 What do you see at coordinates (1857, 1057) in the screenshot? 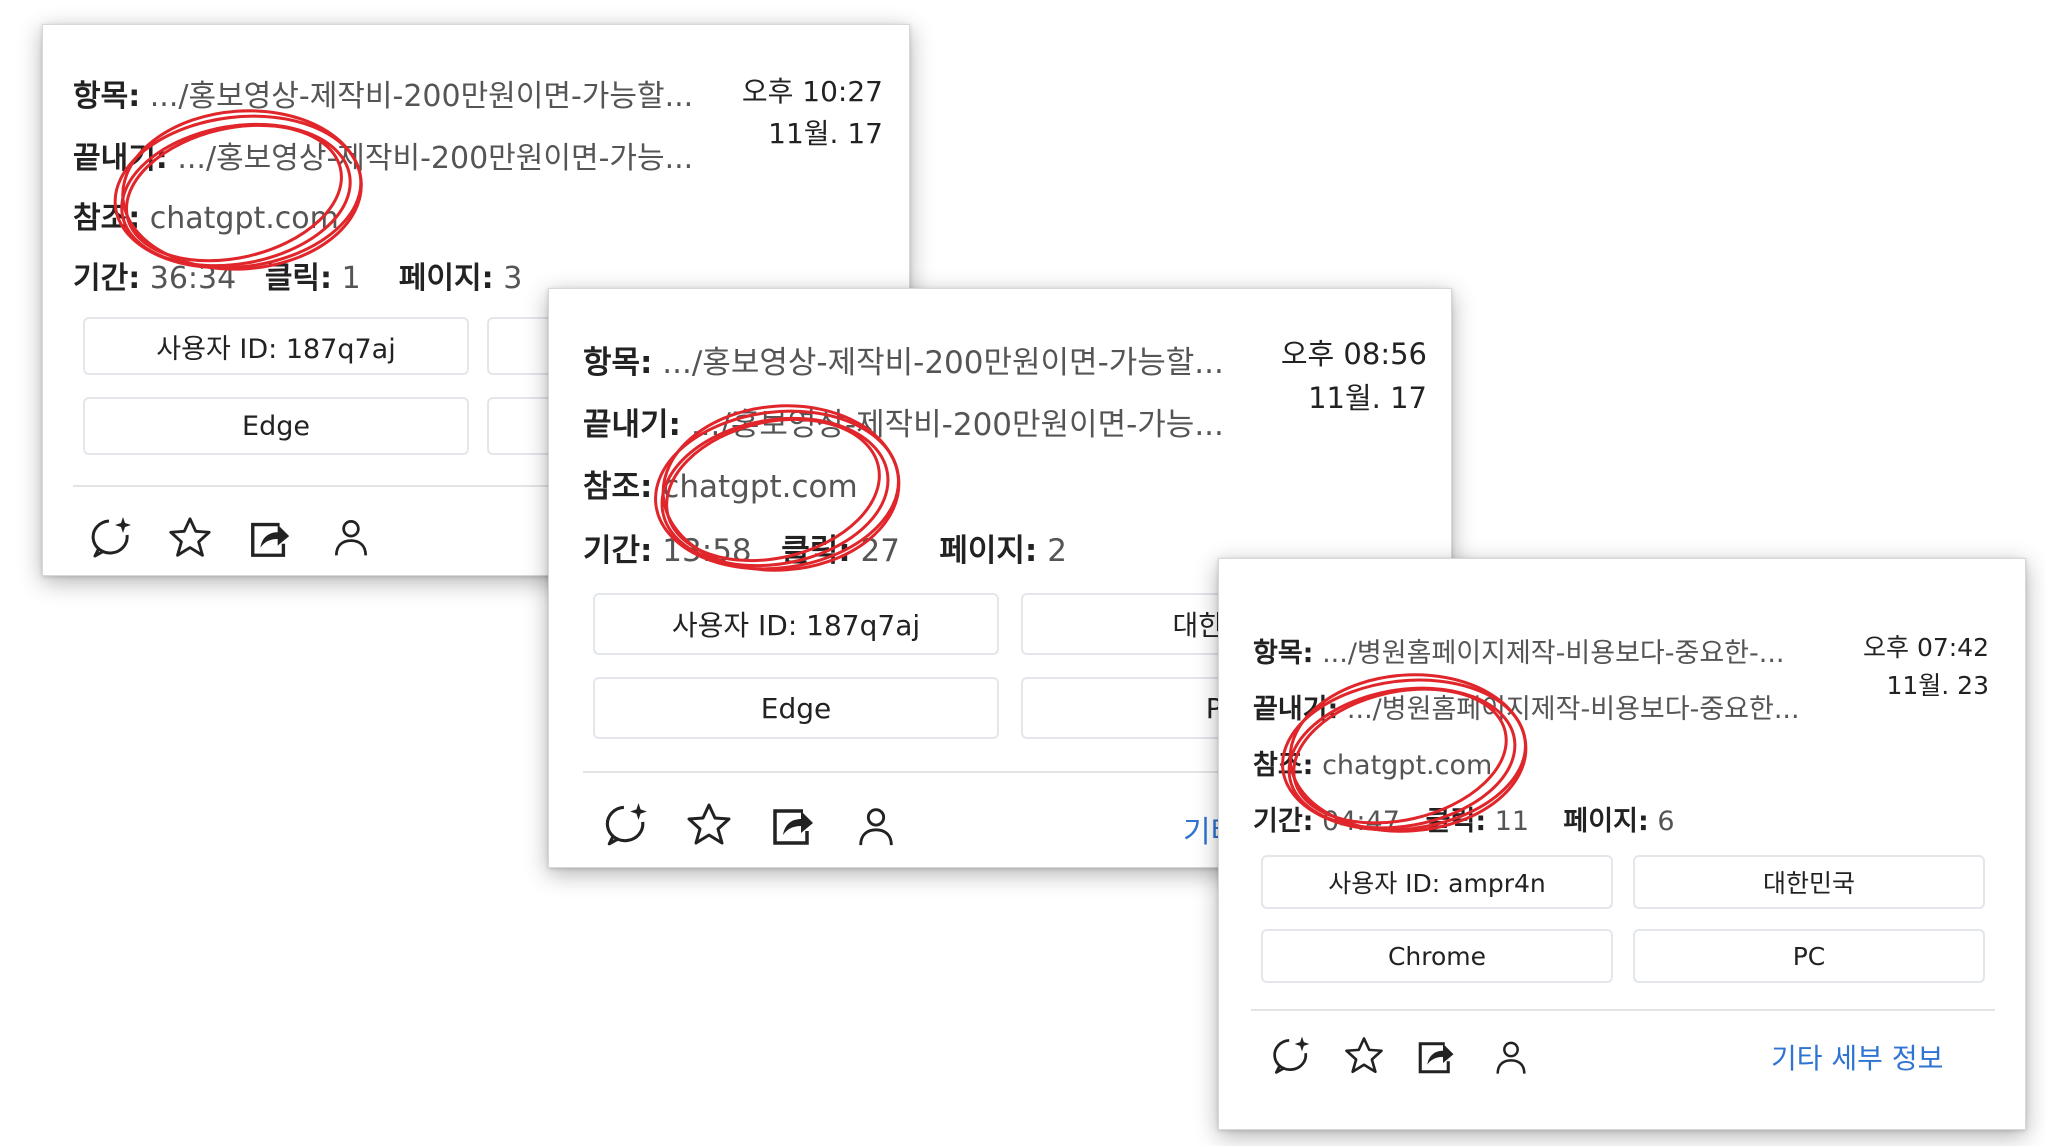
I see `more-details-link: 기타 세부 정보` at bounding box center [1857, 1057].